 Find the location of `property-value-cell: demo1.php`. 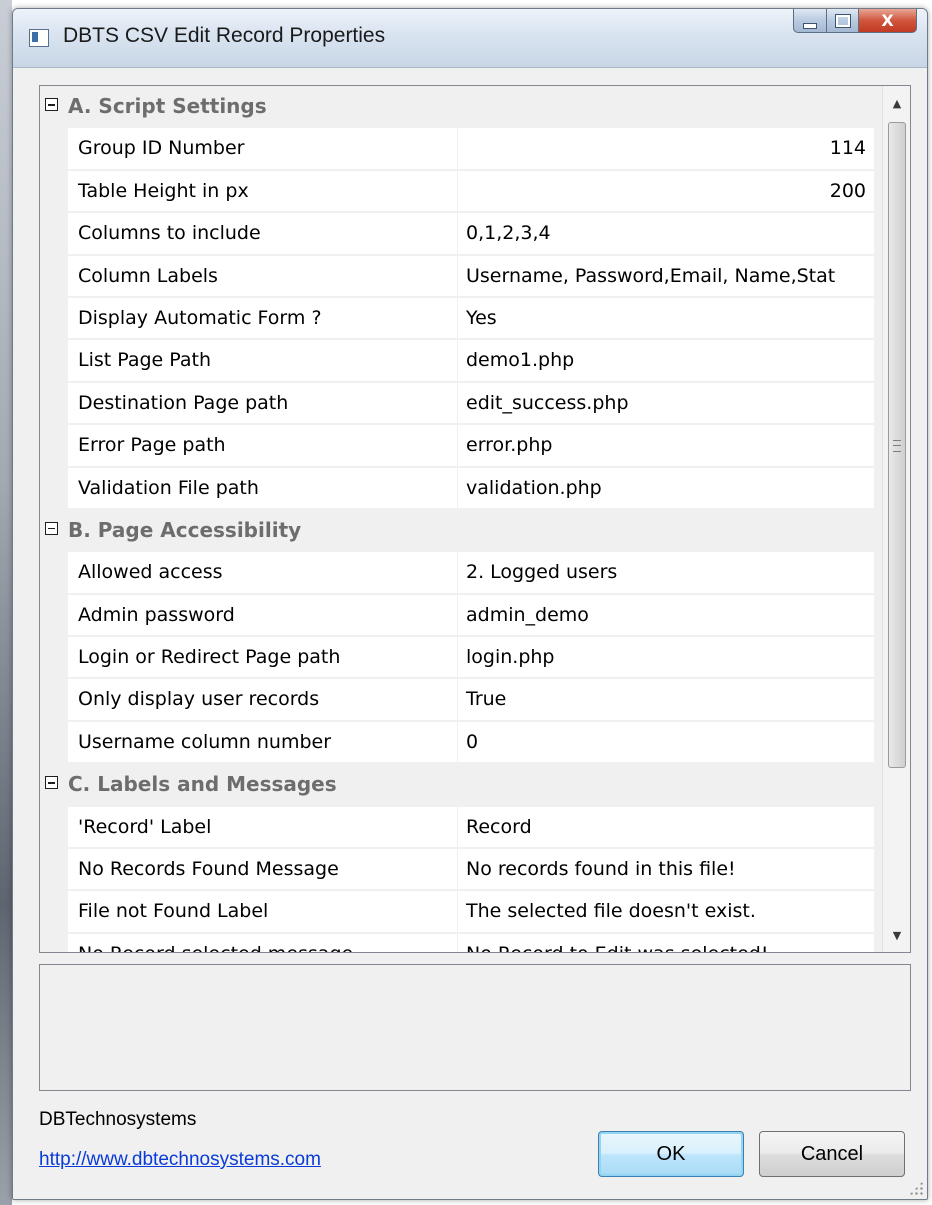

property-value-cell: demo1.php is located at coordinates (666, 361).